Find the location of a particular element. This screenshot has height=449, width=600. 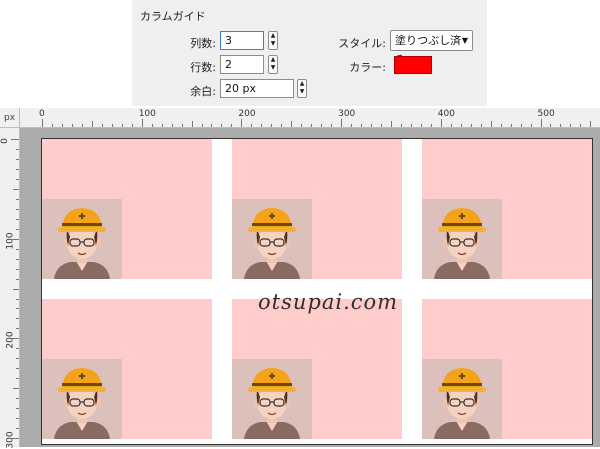

margin-field: 20 px is located at coordinates (257, 88).